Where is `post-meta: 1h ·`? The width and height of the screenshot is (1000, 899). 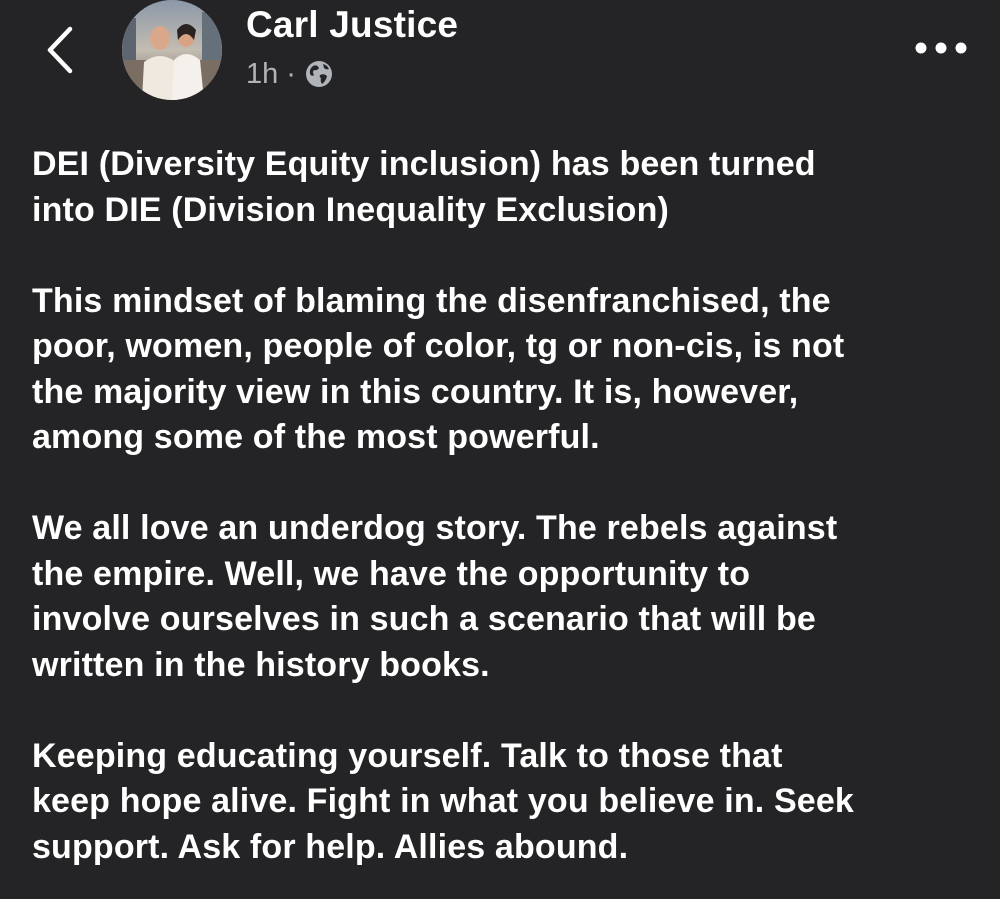 post-meta: 1h · is located at coordinates (290, 74).